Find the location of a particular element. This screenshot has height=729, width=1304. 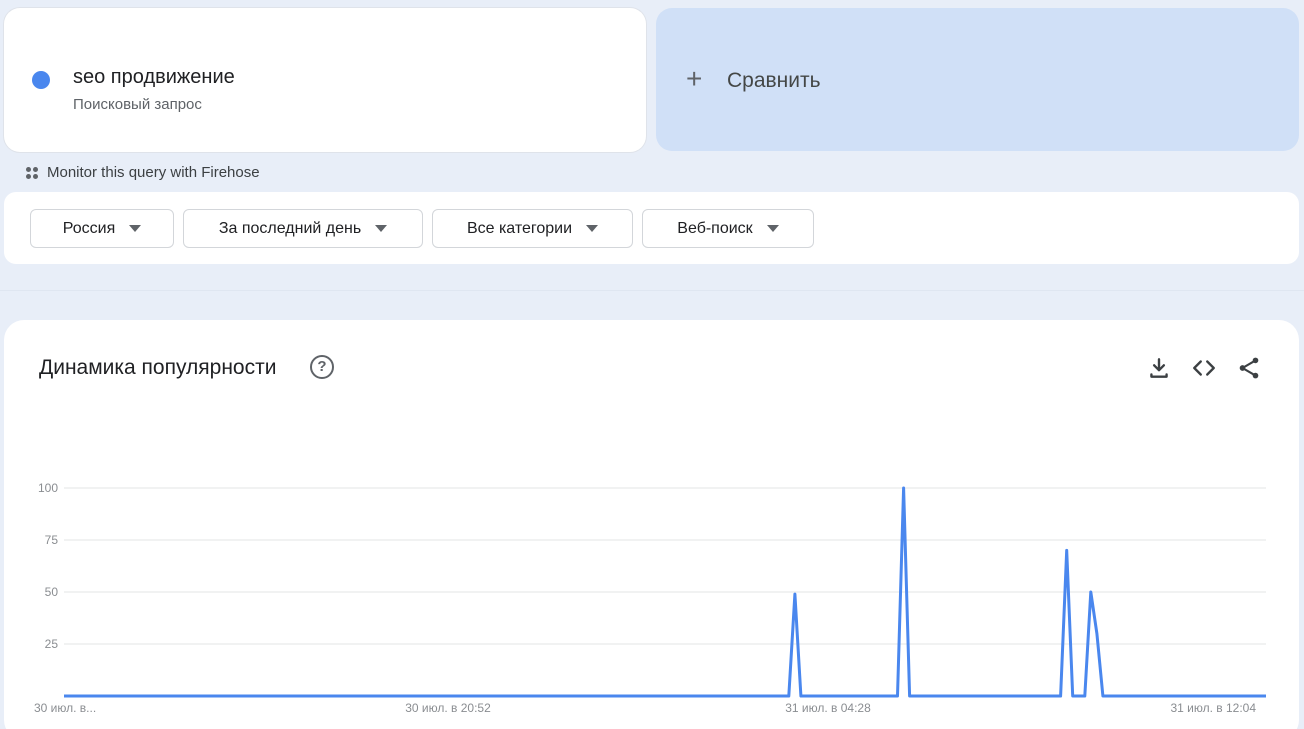

firehose-icon is located at coordinates (32, 172).